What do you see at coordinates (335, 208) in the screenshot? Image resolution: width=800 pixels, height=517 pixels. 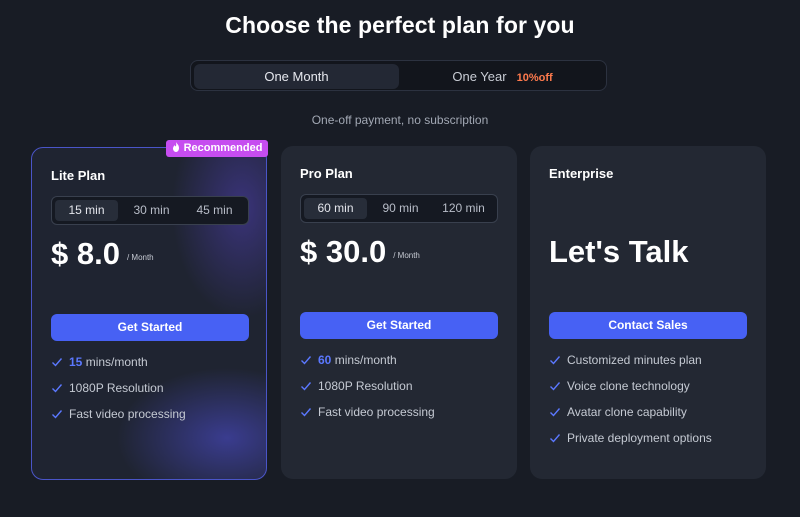 I see `duration-option-60-min: 60 min` at bounding box center [335, 208].